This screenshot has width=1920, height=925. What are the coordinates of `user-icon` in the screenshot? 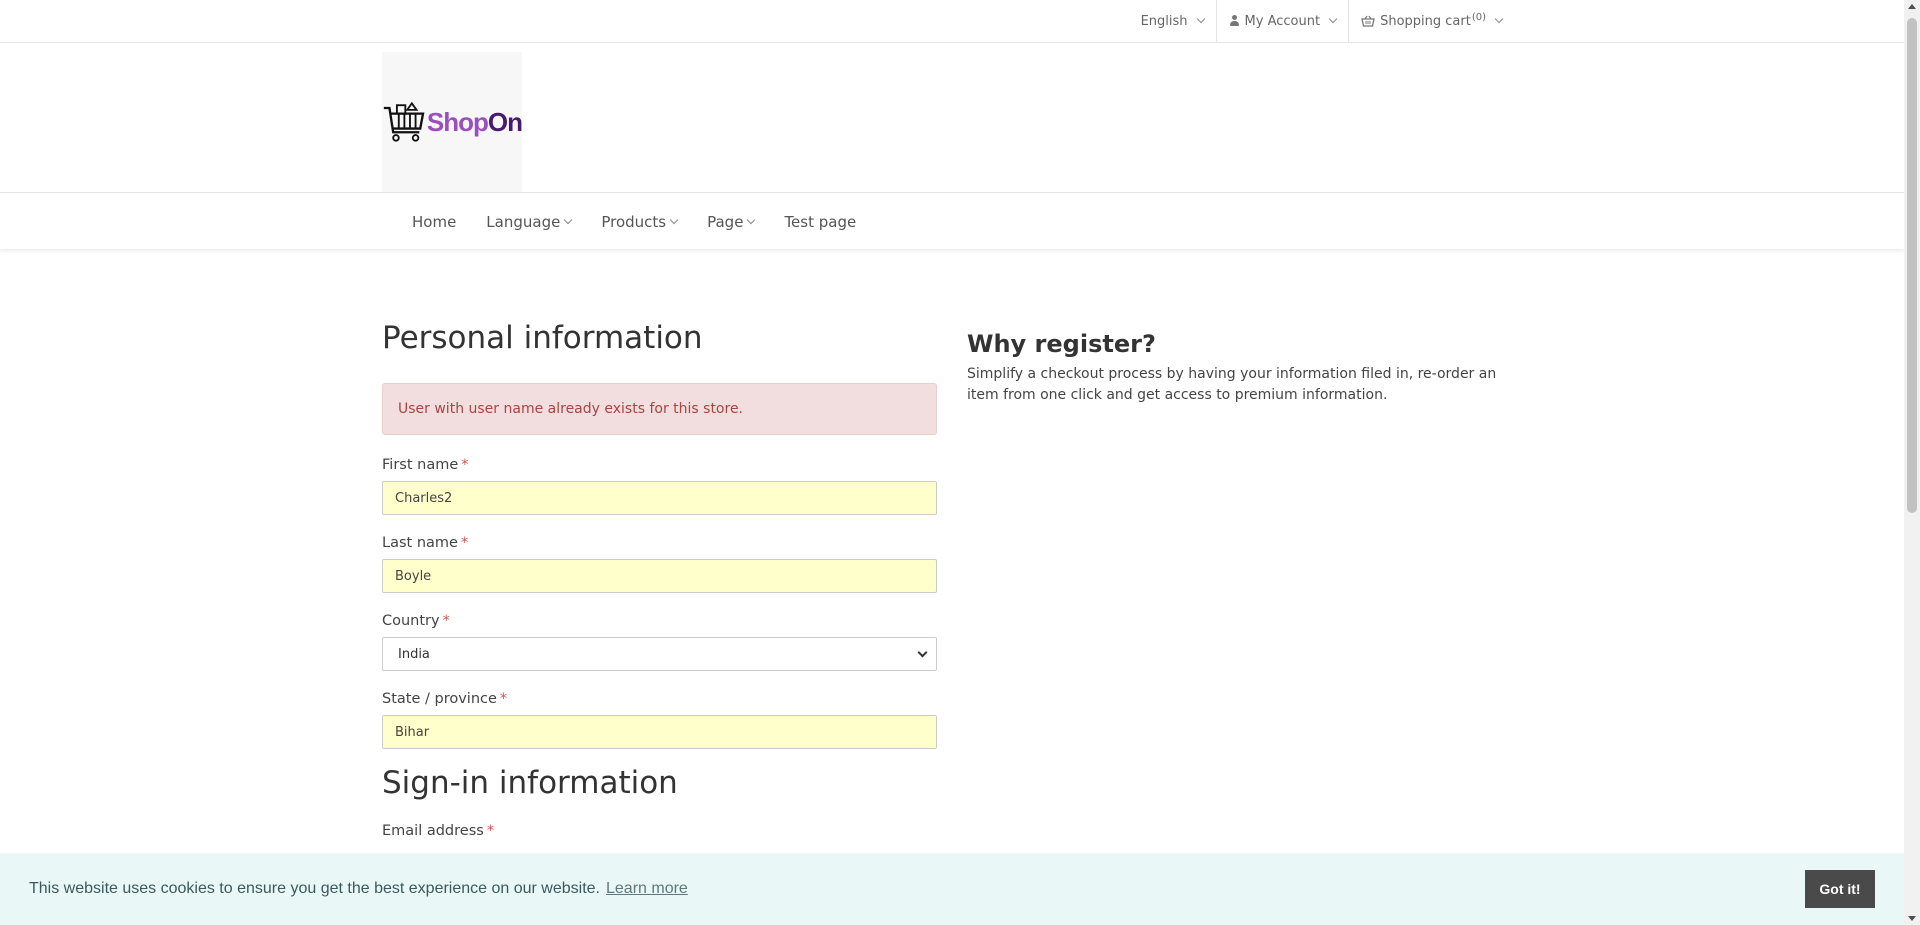 It's located at (1234, 21).